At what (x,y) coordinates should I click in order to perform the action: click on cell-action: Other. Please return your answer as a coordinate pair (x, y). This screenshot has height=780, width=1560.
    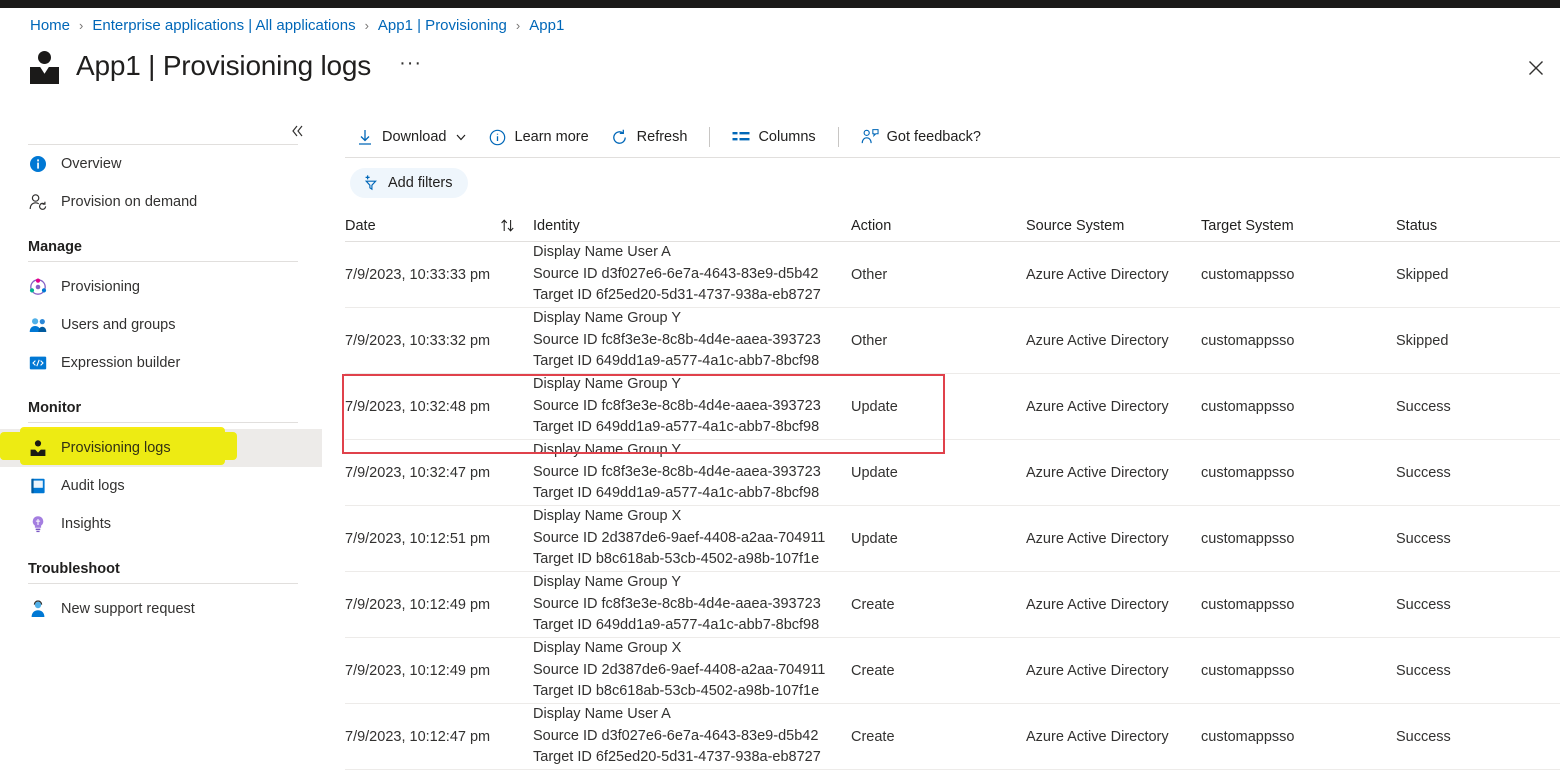
    Looking at the image, I should click on (869, 274).